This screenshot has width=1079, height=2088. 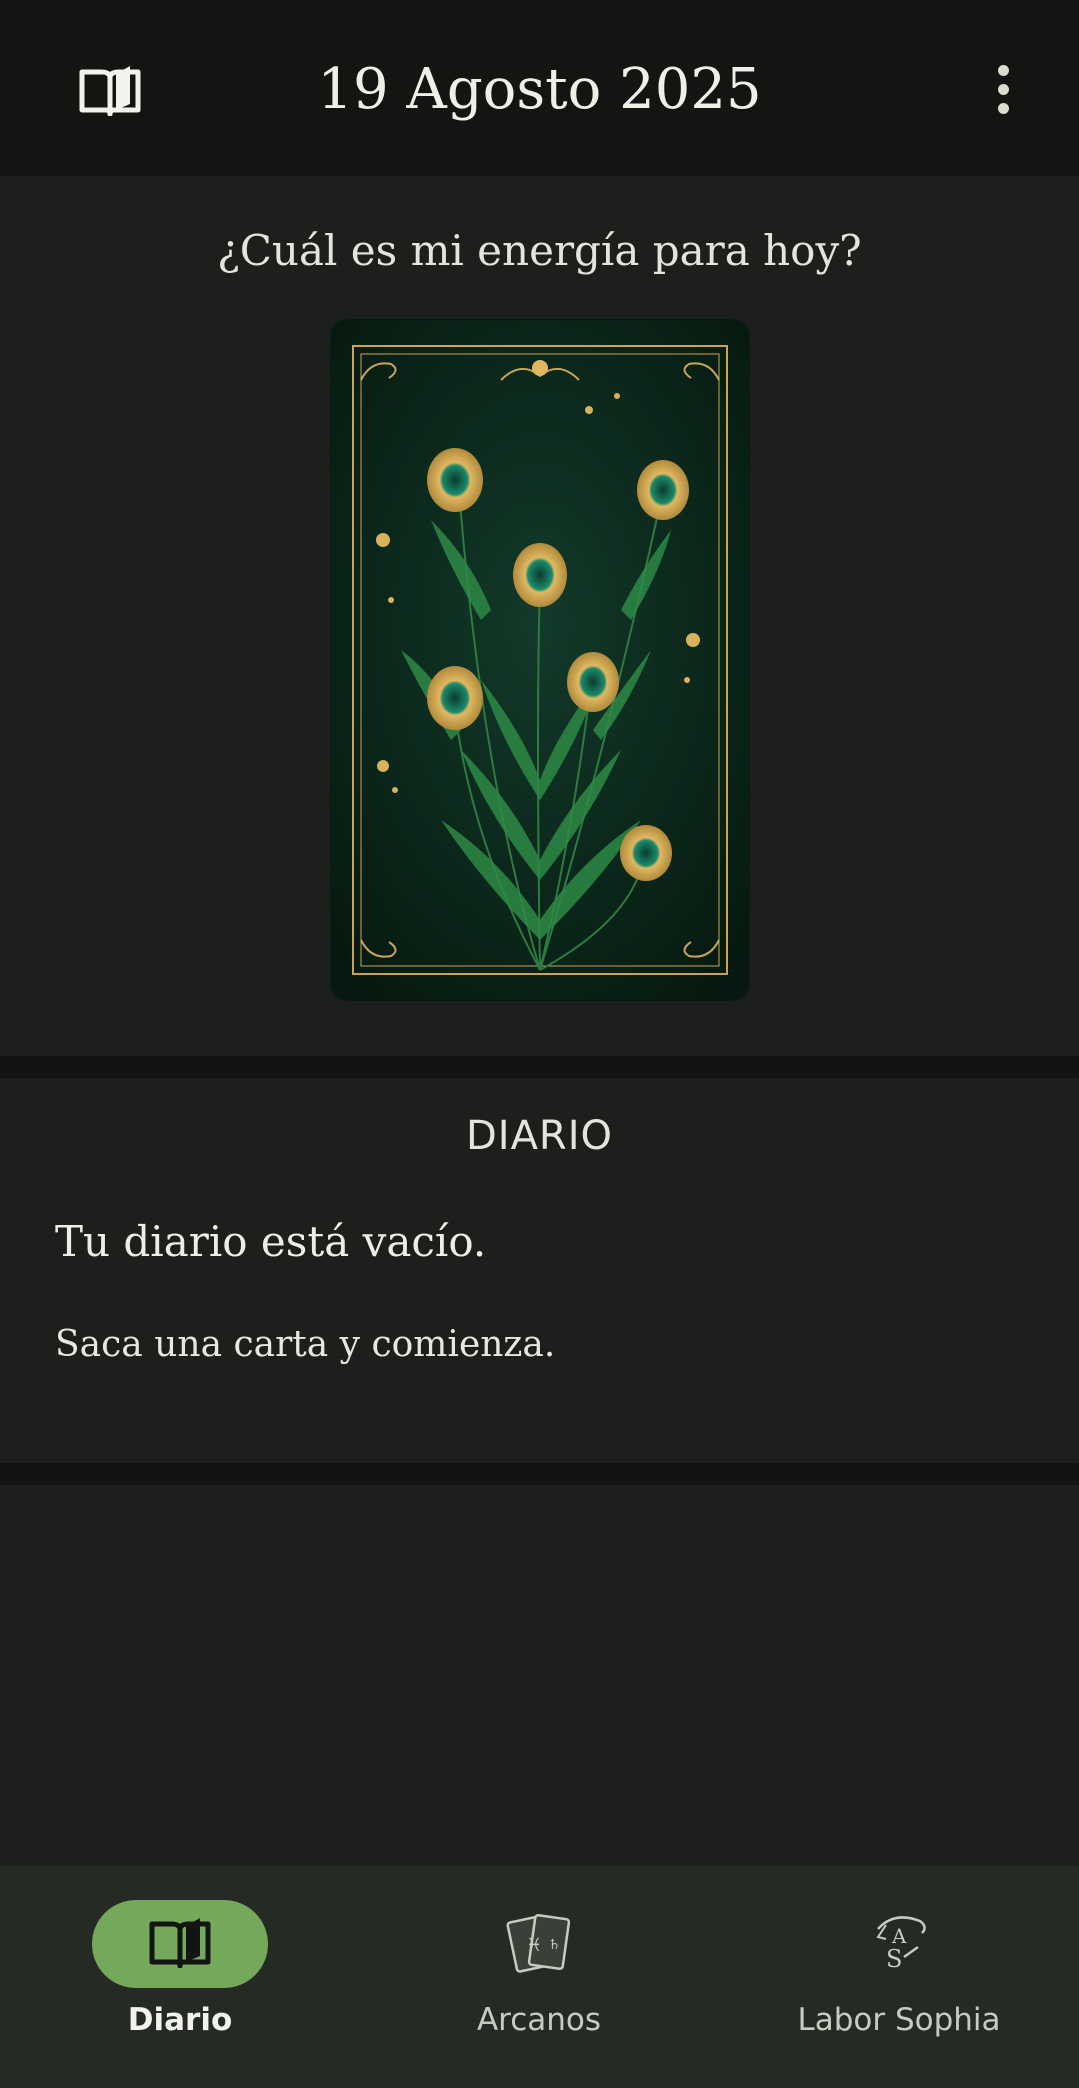 I want to click on more-vertical-icon, so click(x=1003, y=89).